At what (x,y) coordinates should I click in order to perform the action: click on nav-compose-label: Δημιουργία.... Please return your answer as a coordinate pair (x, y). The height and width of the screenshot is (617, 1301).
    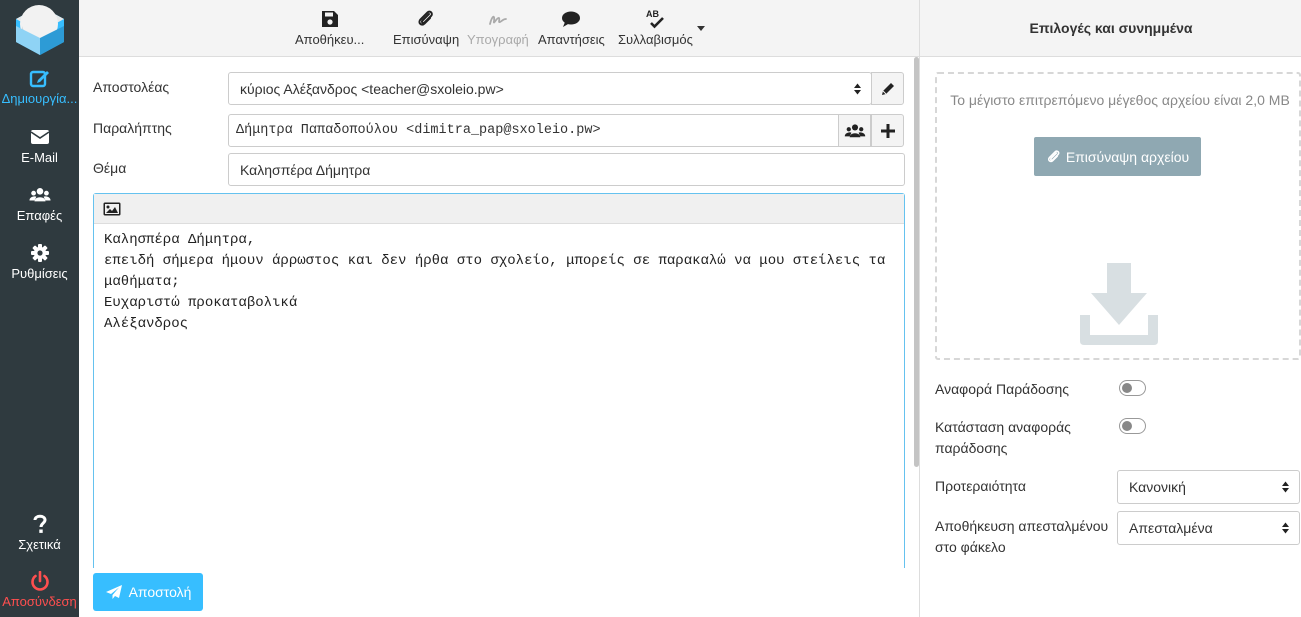
    Looking at the image, I should click on (39, 98).